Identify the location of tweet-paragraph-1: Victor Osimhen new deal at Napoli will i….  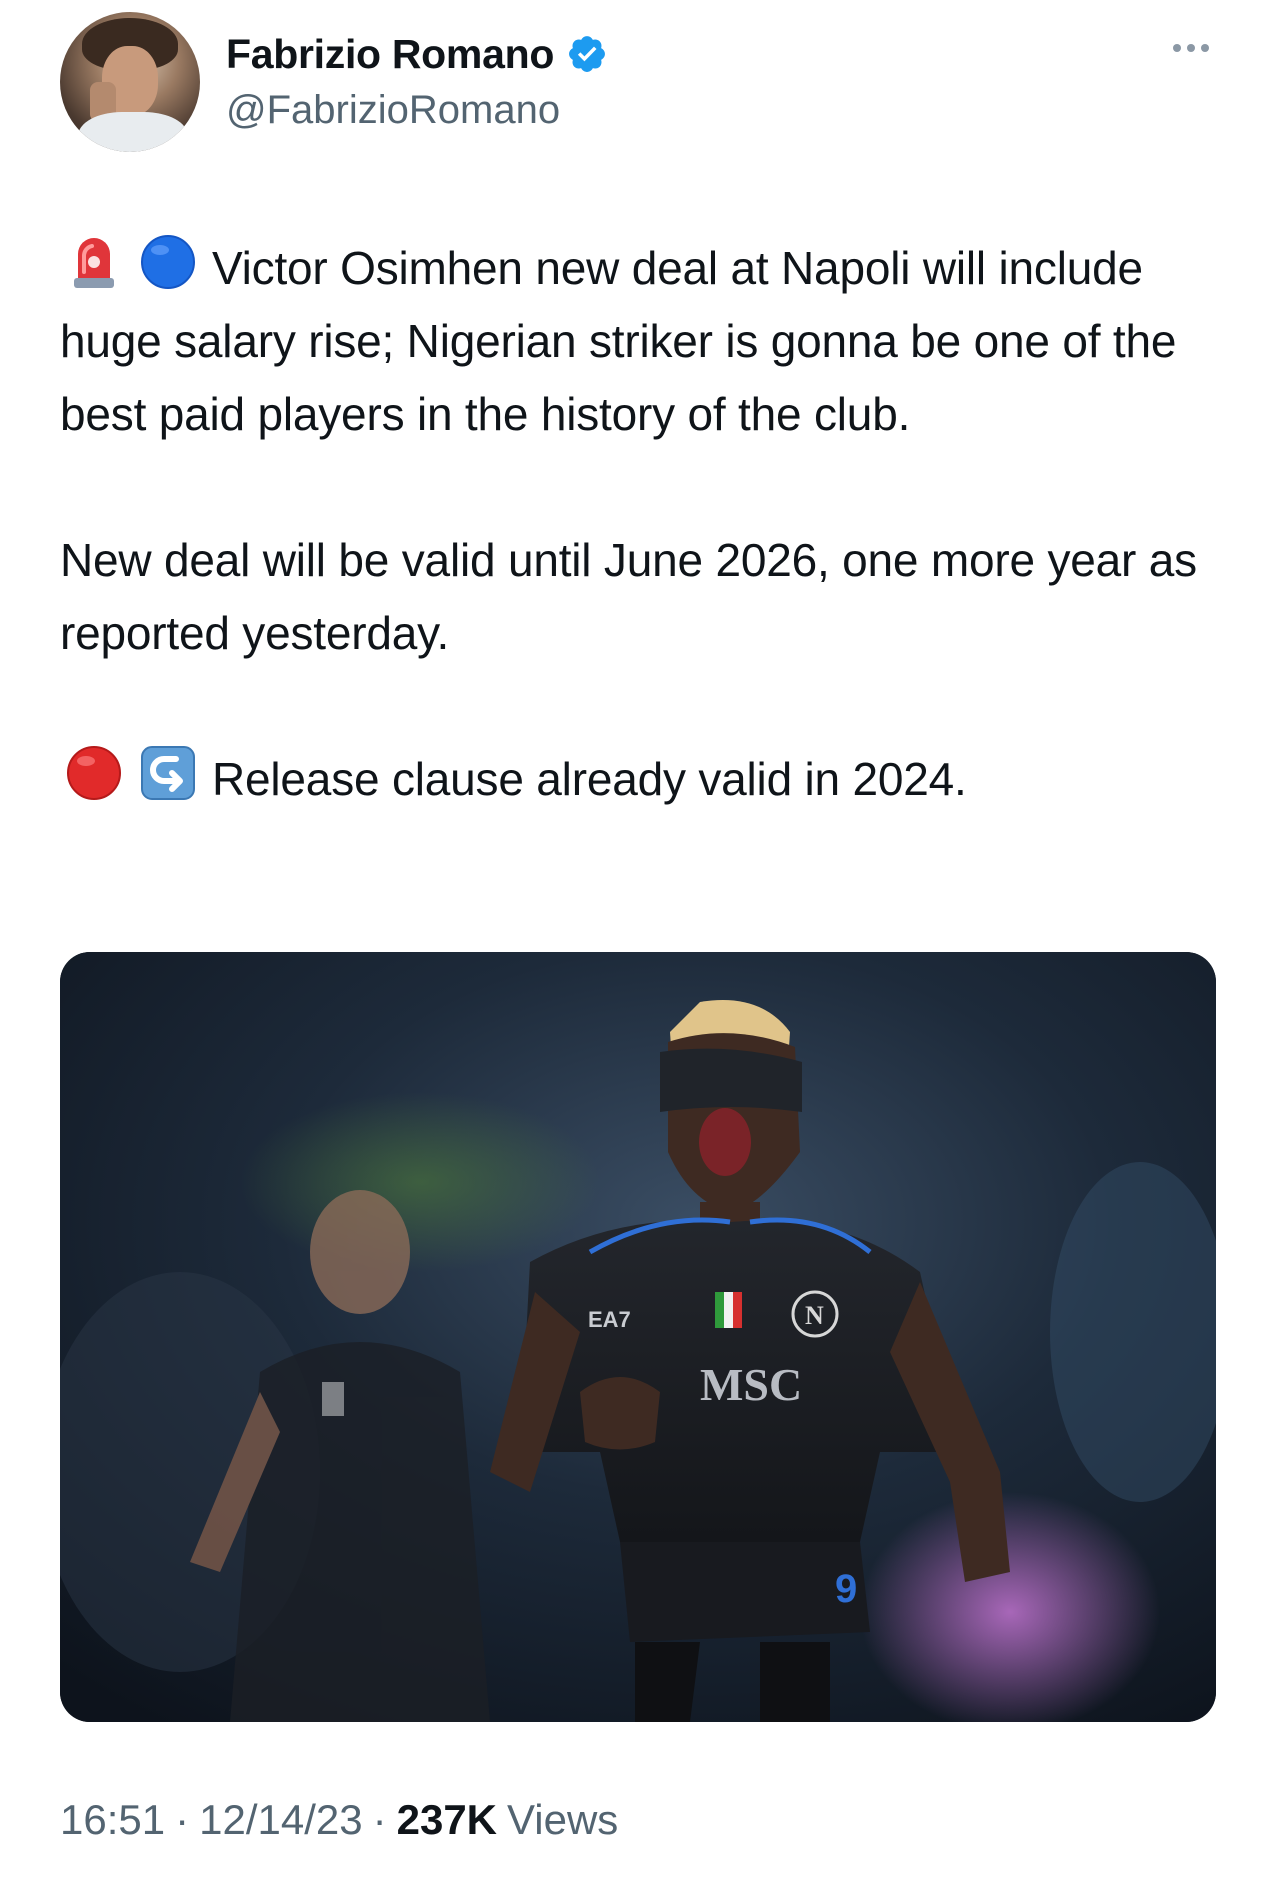
(640, 341).